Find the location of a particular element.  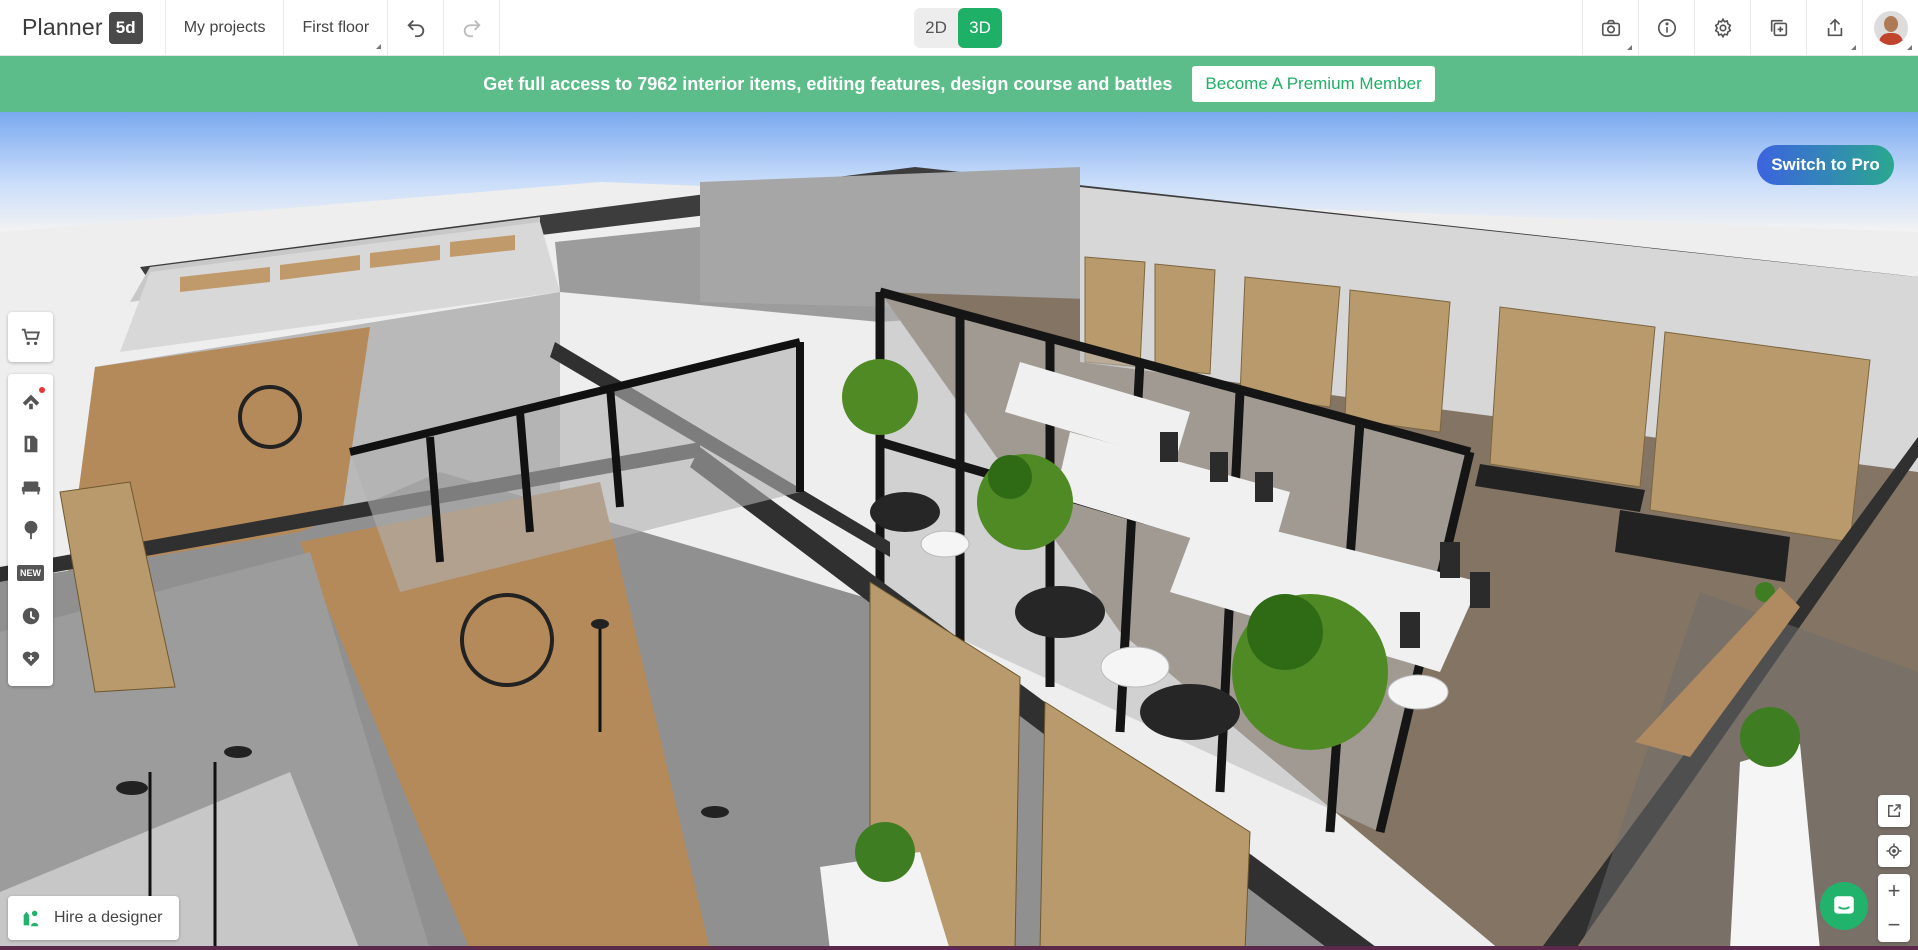

history-button is located at coordinates (31, 616).